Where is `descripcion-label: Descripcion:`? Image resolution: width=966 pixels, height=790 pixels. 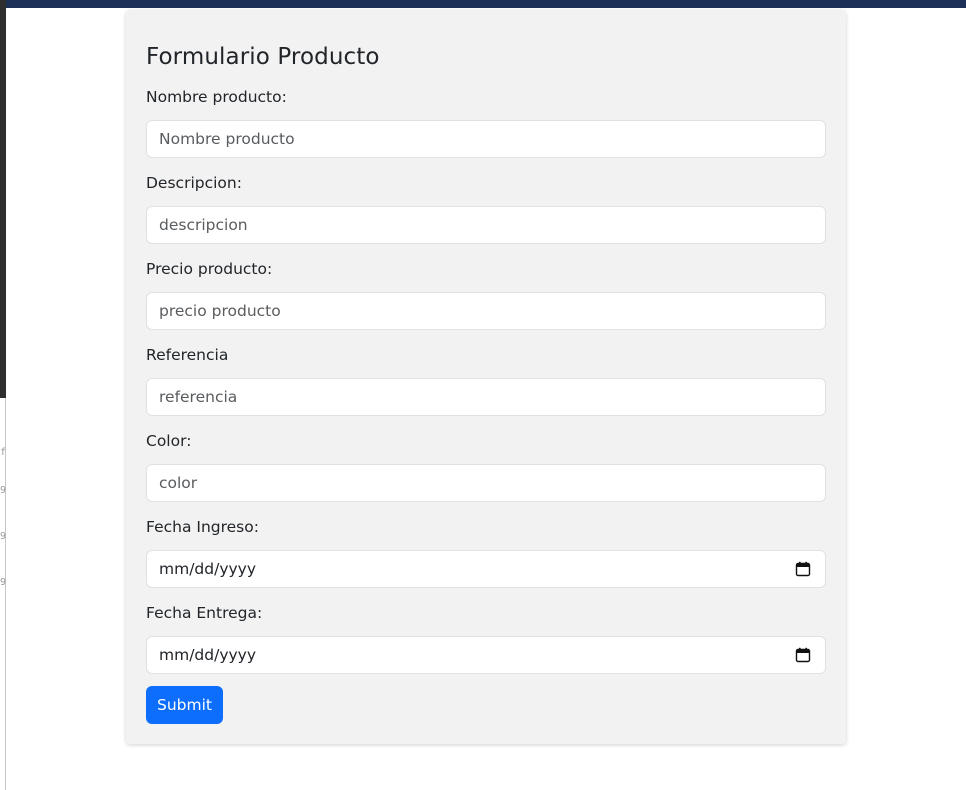
descripcion-label: Descripcion: is located at coordinates (194, 183).